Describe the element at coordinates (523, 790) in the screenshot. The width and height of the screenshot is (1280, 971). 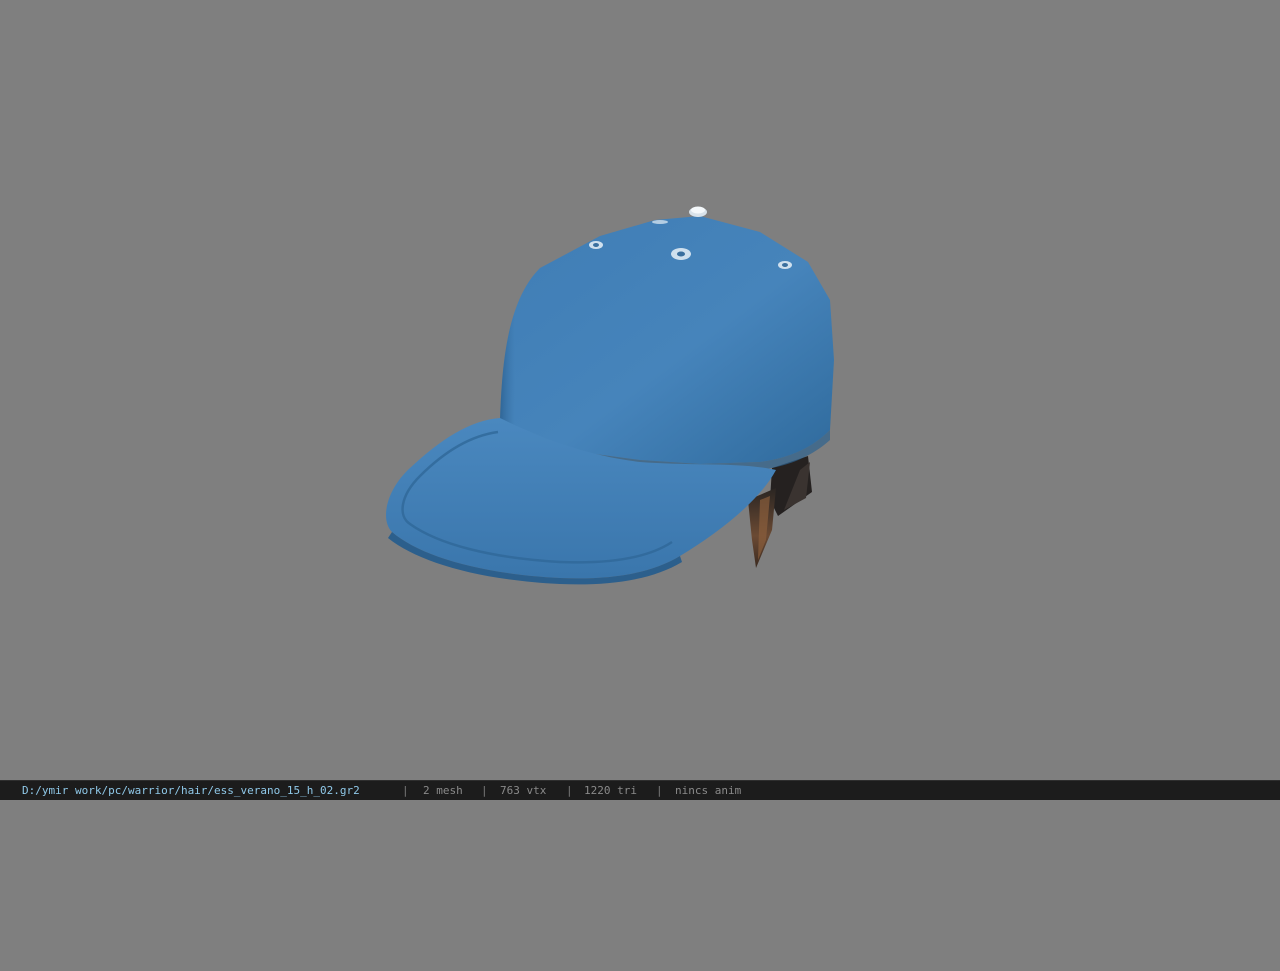
I see `vertex-count: 763 vtx` at that location.